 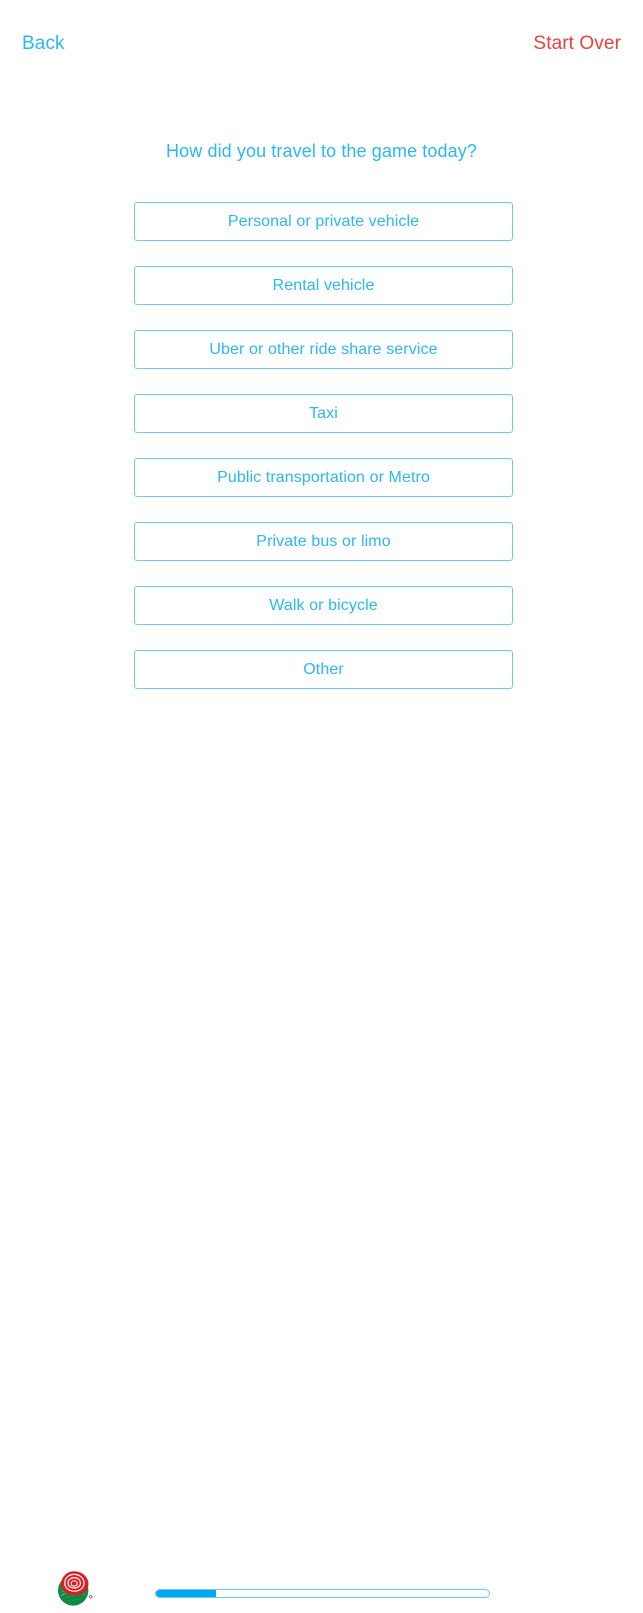 What do you see at coordinates (43, 36) in the screenshot?
I see `back-button: Back` at bounding box center [43, 36].